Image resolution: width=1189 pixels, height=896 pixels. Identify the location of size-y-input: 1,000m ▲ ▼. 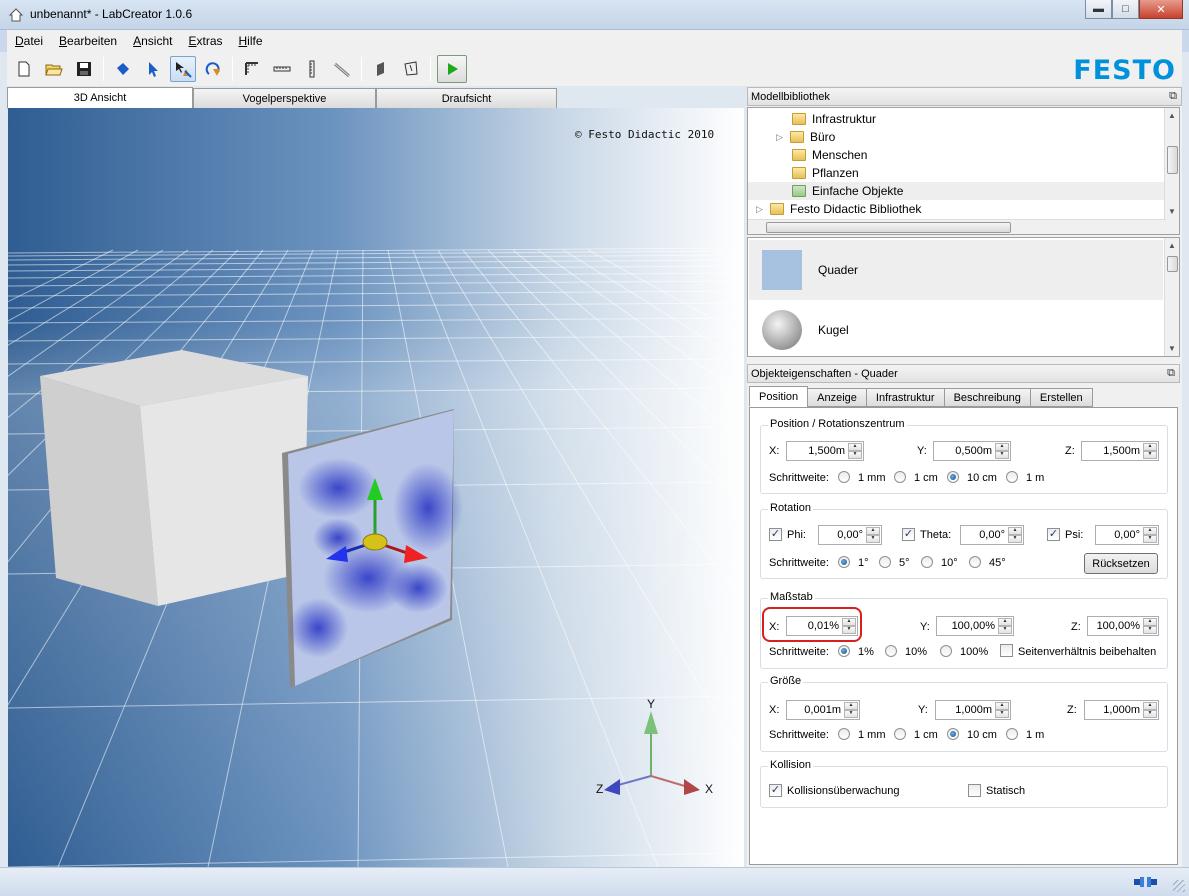
(973, 710).